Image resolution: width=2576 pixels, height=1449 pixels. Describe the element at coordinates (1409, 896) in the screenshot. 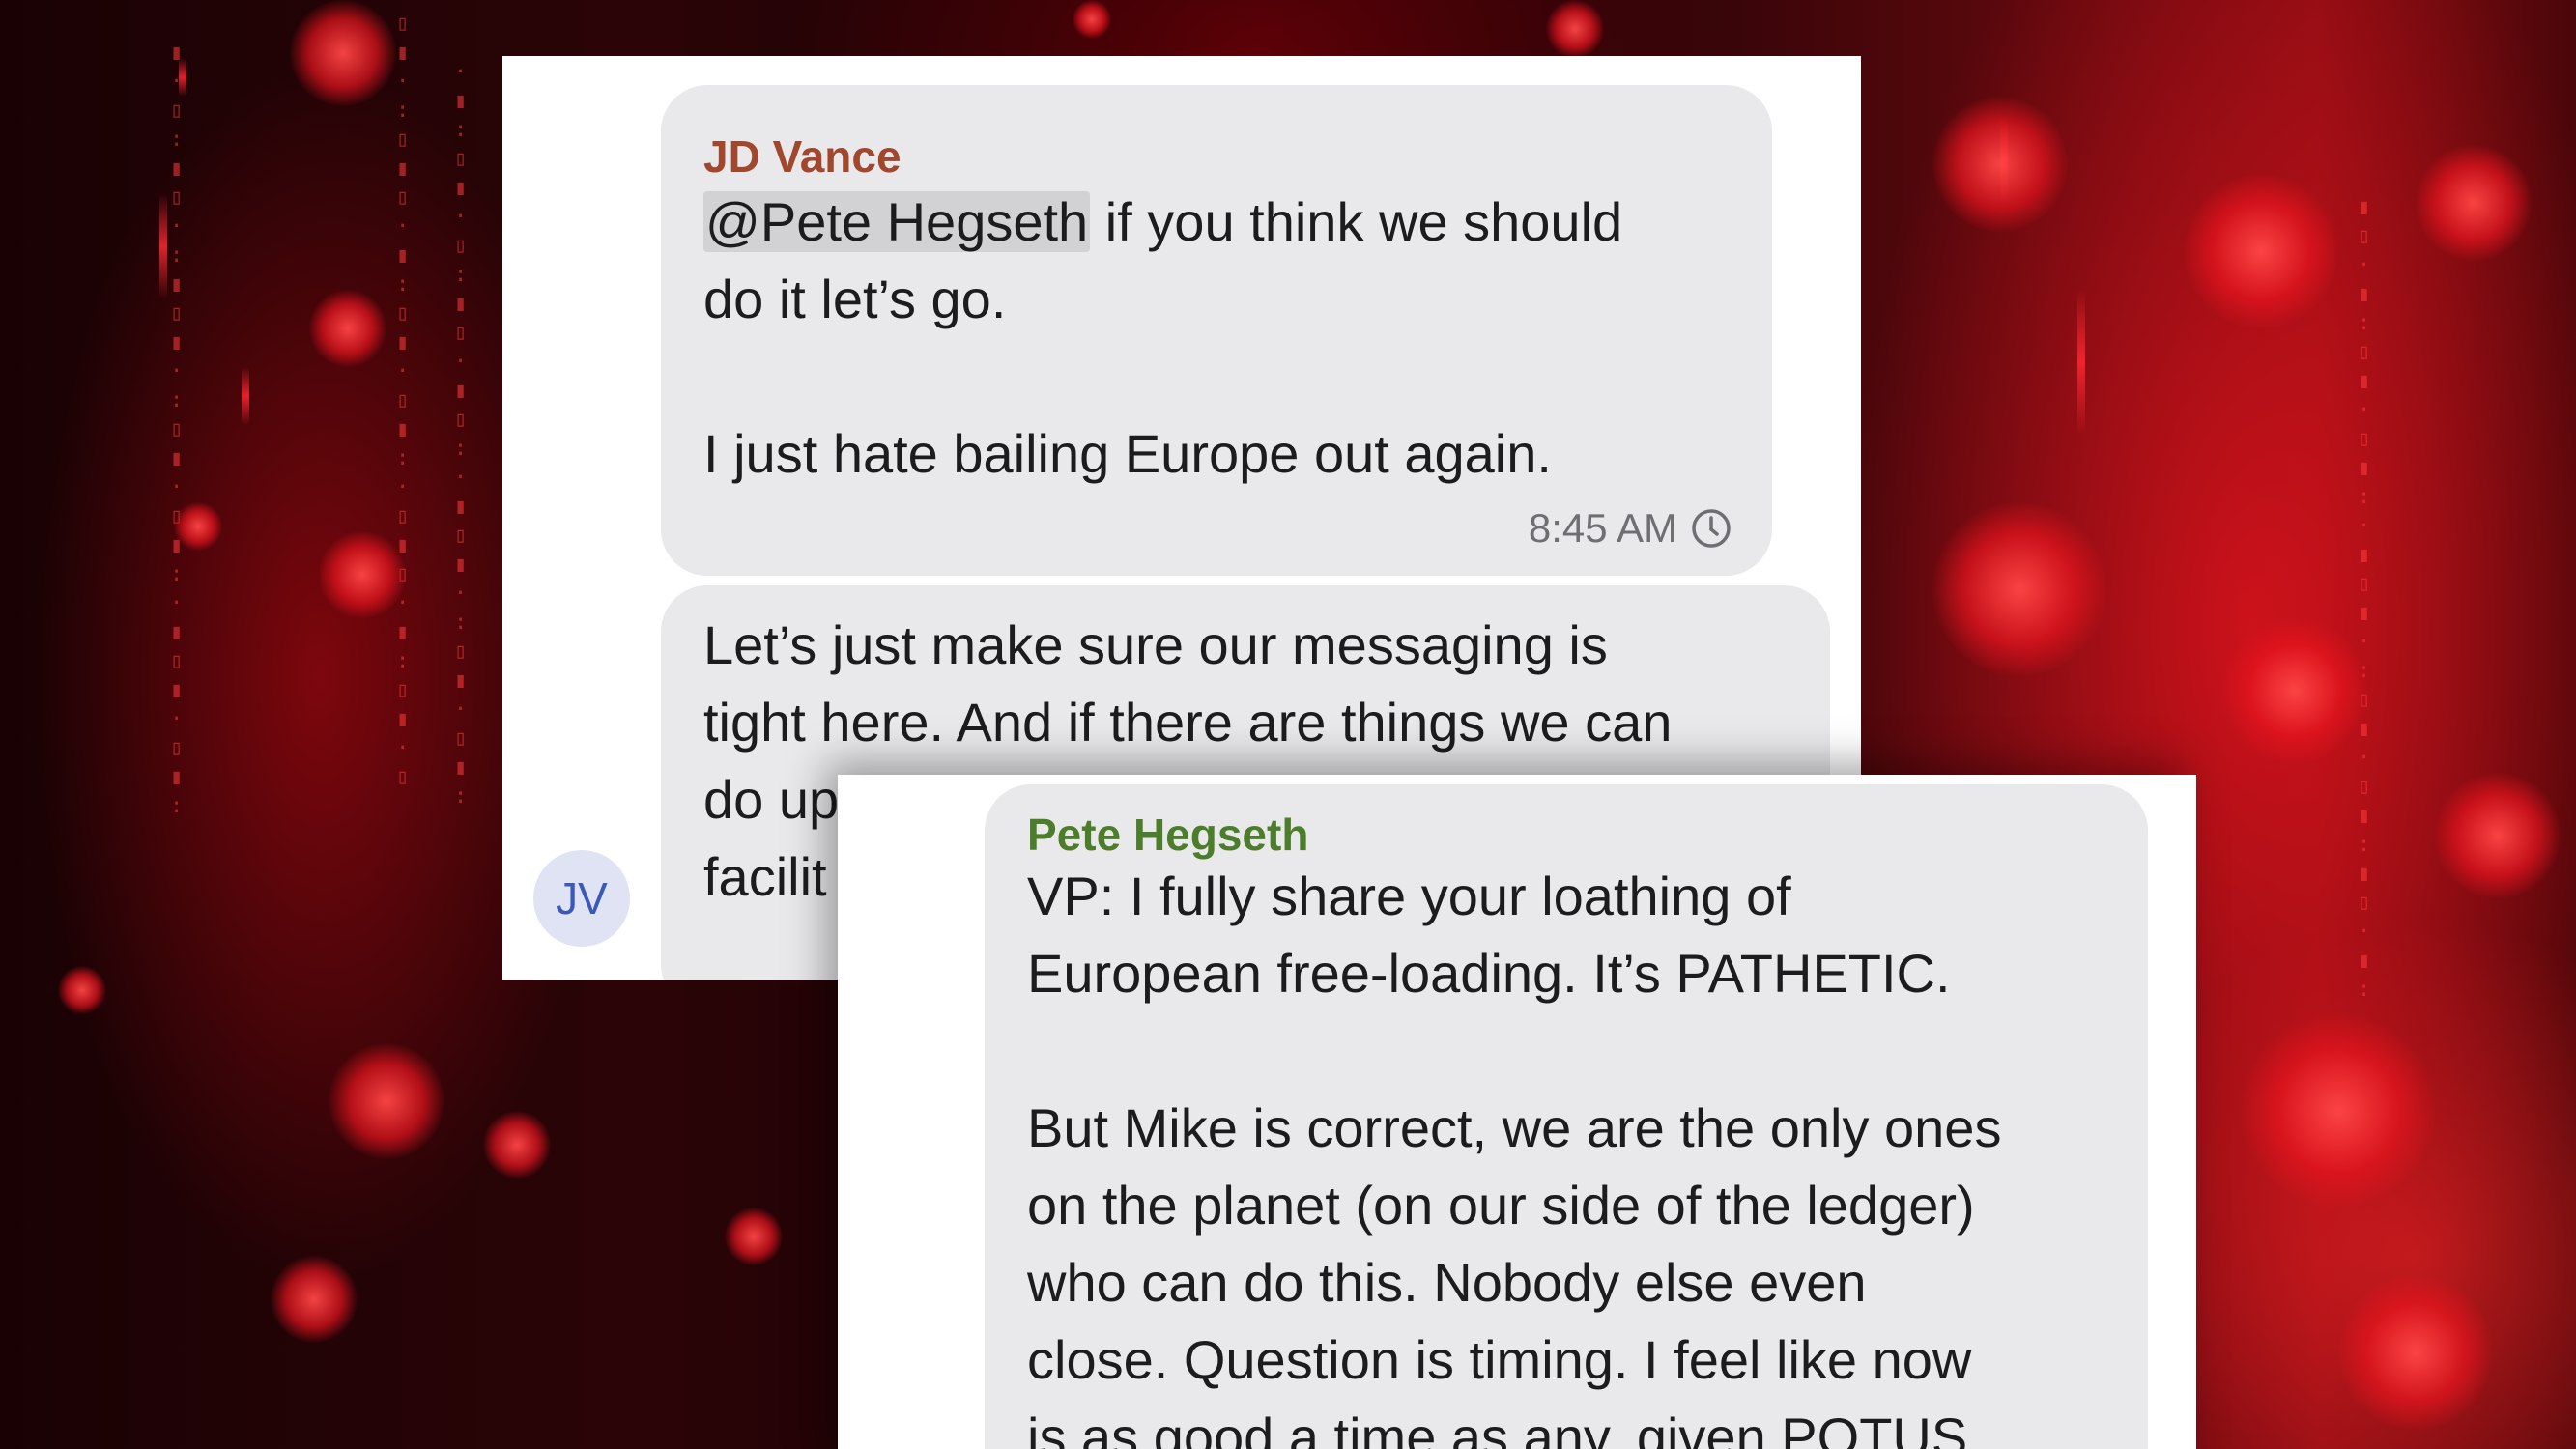

I see `message-line: VP: I fully share your loathing of` at that location.